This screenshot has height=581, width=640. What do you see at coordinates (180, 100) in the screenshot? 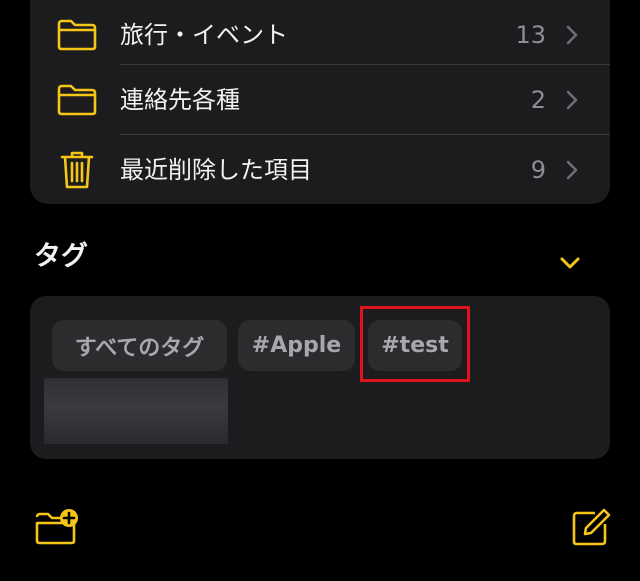
I see `folder-label: 連絡先各種` at bounding box center [180, 100].